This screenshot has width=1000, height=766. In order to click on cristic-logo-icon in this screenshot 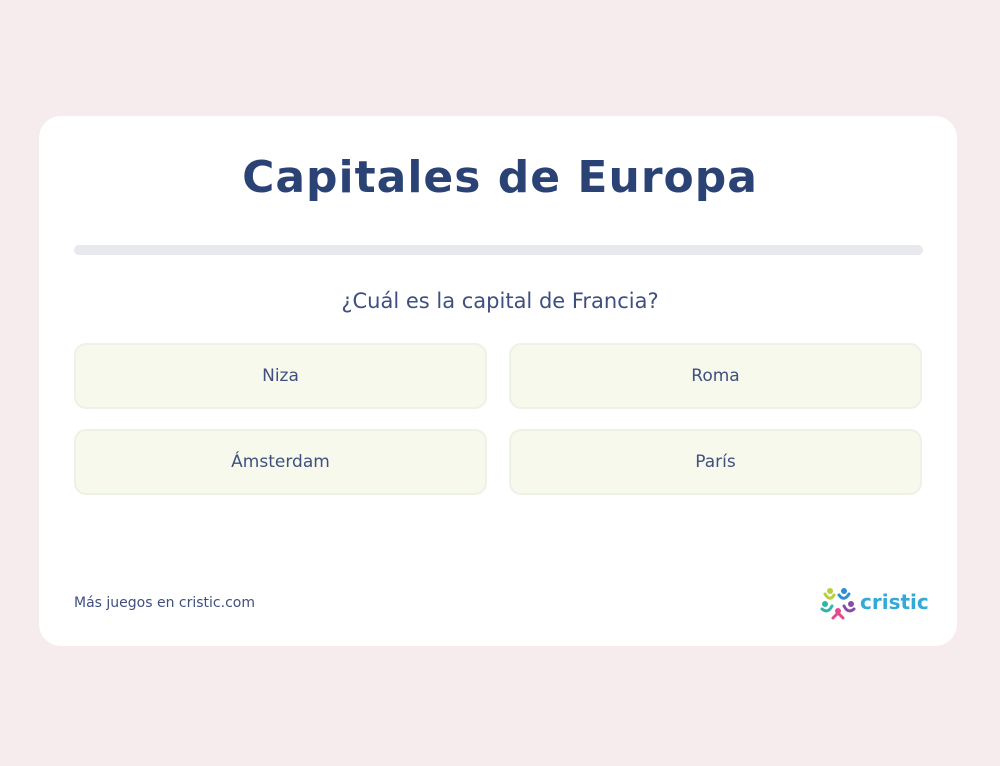, I will do `click(838, 604)`.